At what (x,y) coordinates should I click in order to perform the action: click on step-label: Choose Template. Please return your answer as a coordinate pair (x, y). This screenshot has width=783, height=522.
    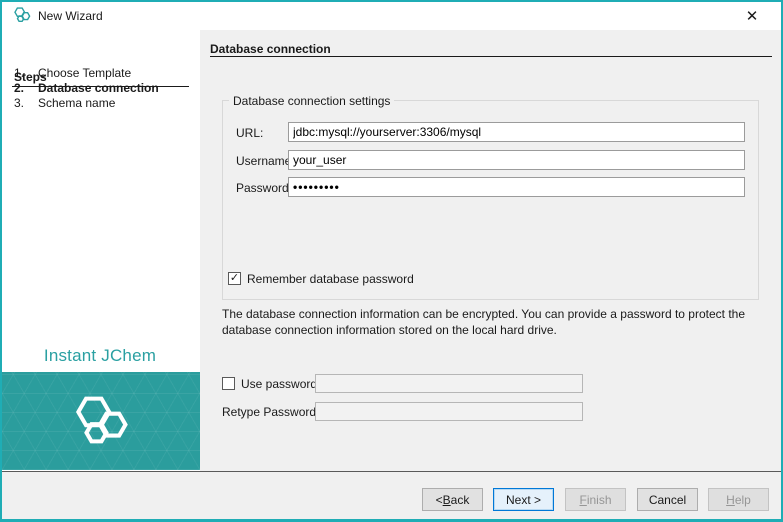
    Looking at the image, I should click on (85, 73).